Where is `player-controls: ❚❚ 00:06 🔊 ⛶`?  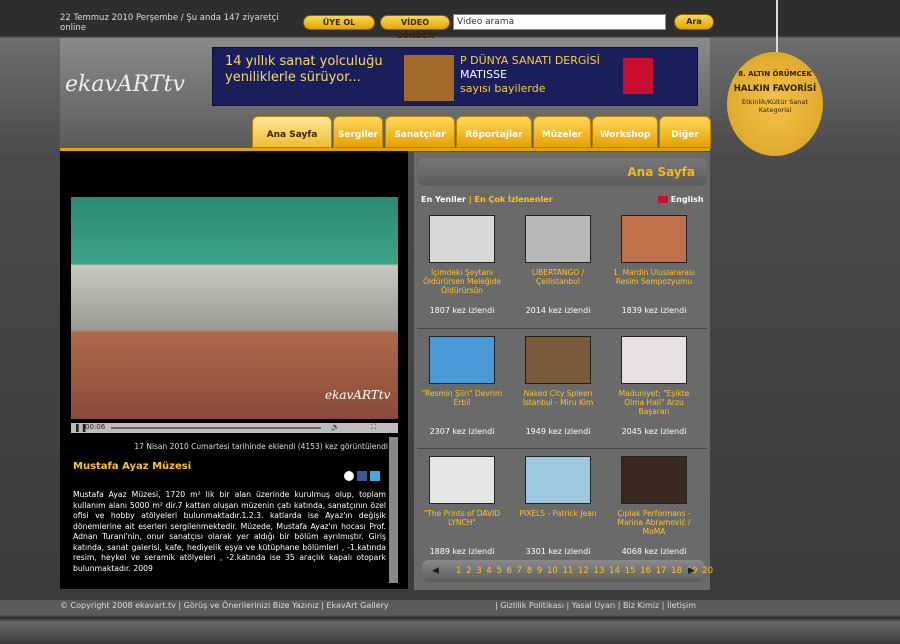
player-controls: ❚❚ 00:06 🔊 ⛶ is located at coordinates (234, 428).